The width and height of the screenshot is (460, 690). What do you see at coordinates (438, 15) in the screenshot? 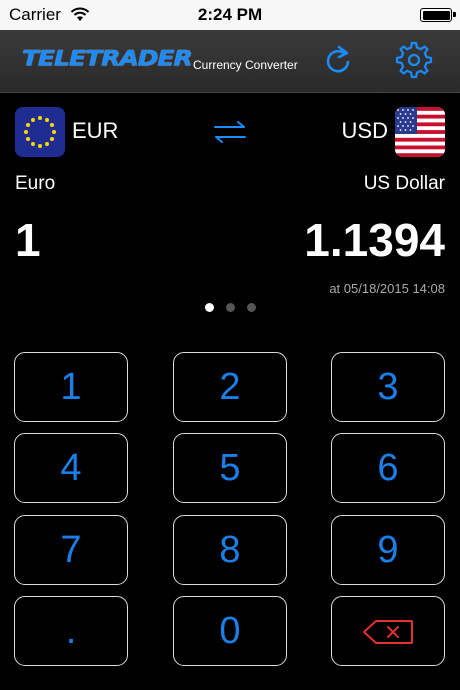
I see `battery-icon` at bounding box center [438, 15].